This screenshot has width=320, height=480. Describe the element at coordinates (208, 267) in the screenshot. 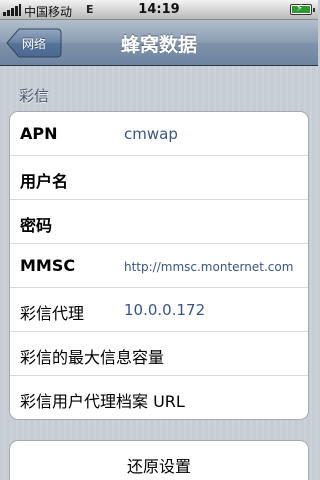

I see `mmsc-value: http://mmsc.monternet.com` at that location.